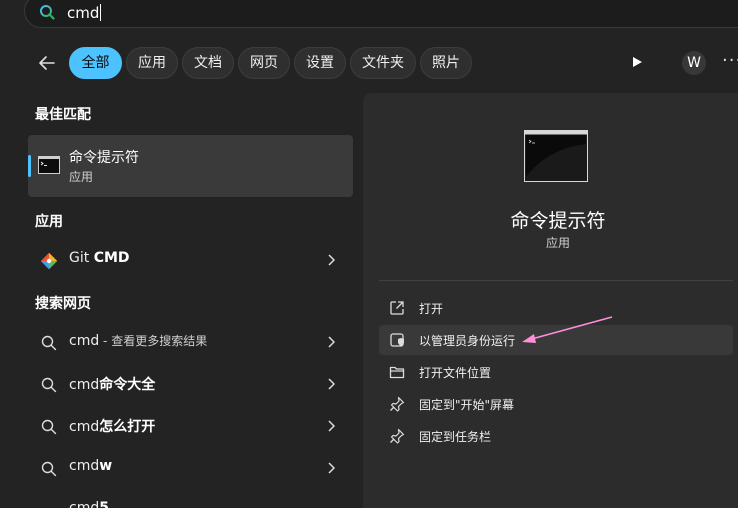  Describe the element at coordinates (637, 62) in the screenshot. I see `play-icon` at that location.